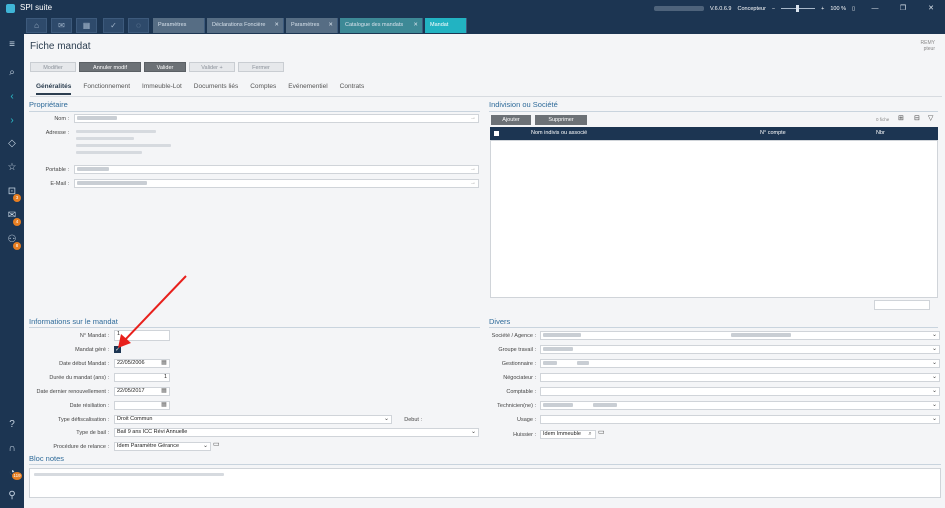 The width and height of the screenshot is (945, 508). What do you see at coordinates (263, 89) in the screenshot?
I see `tab-comptes: Comptes` at bounding box center [263, 89].